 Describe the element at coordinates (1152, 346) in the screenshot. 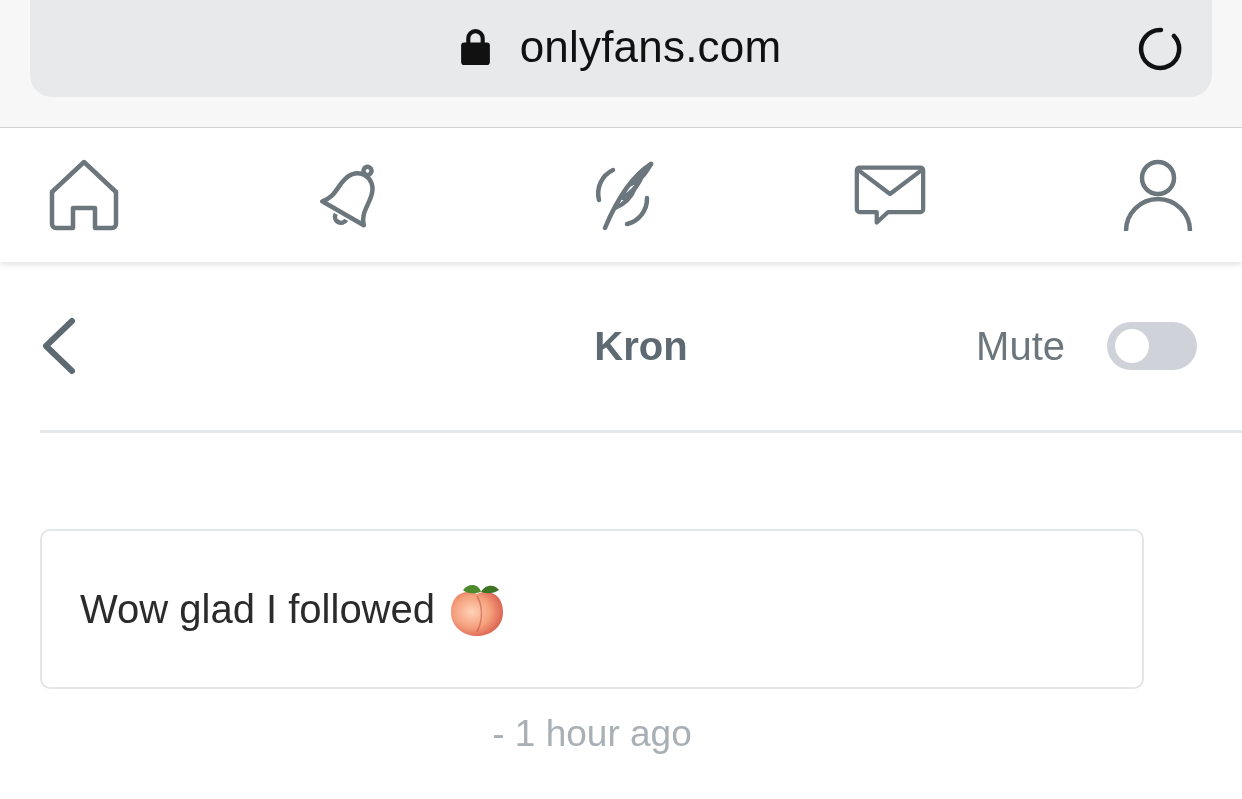

I see `mute-toggle` at that location.